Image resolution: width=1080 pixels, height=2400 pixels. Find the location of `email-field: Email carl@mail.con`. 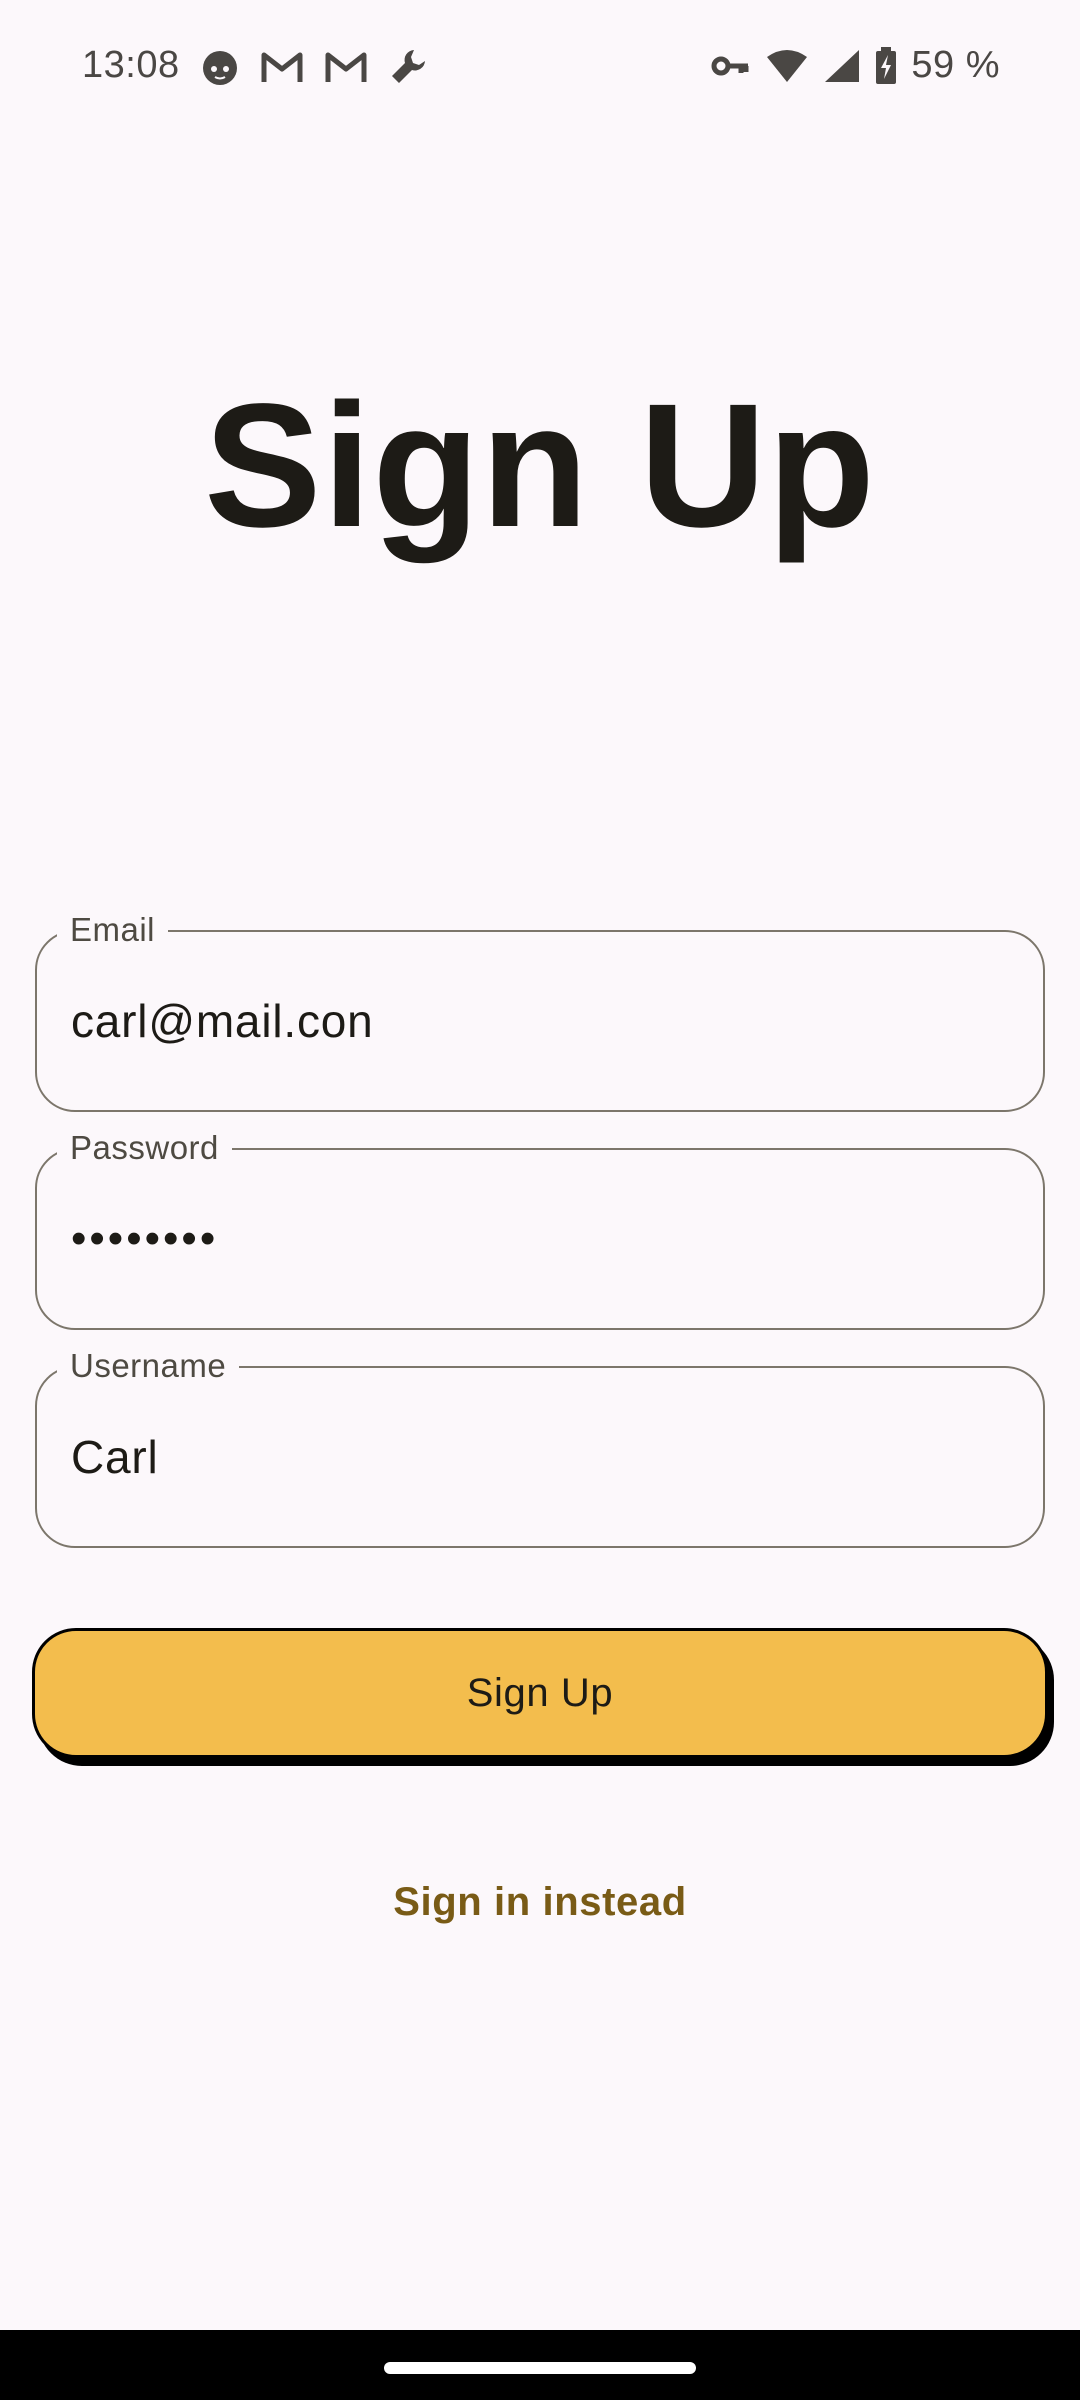

email-field: Email carl@mail.con is located at coordinates (540, 1010).